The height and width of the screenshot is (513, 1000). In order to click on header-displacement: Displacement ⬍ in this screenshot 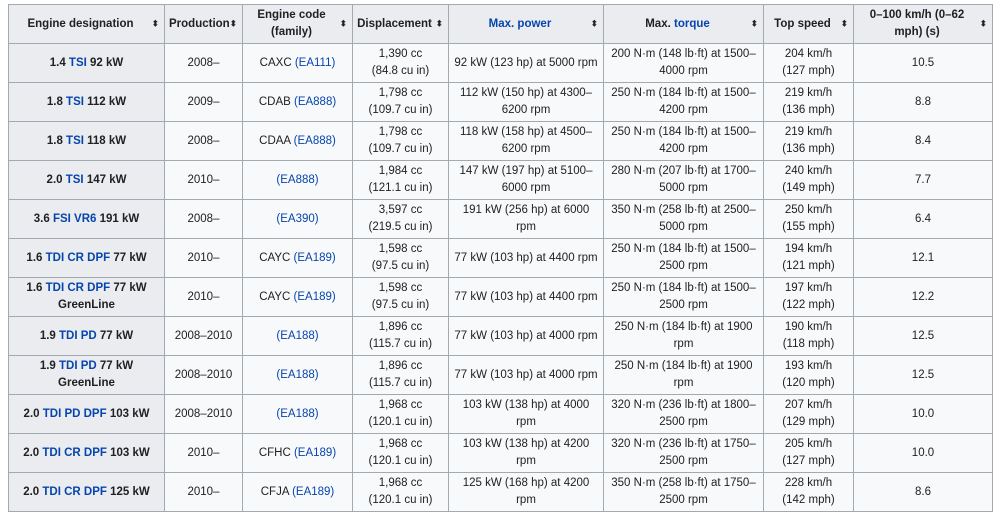, I will do `click(400, 24)`.